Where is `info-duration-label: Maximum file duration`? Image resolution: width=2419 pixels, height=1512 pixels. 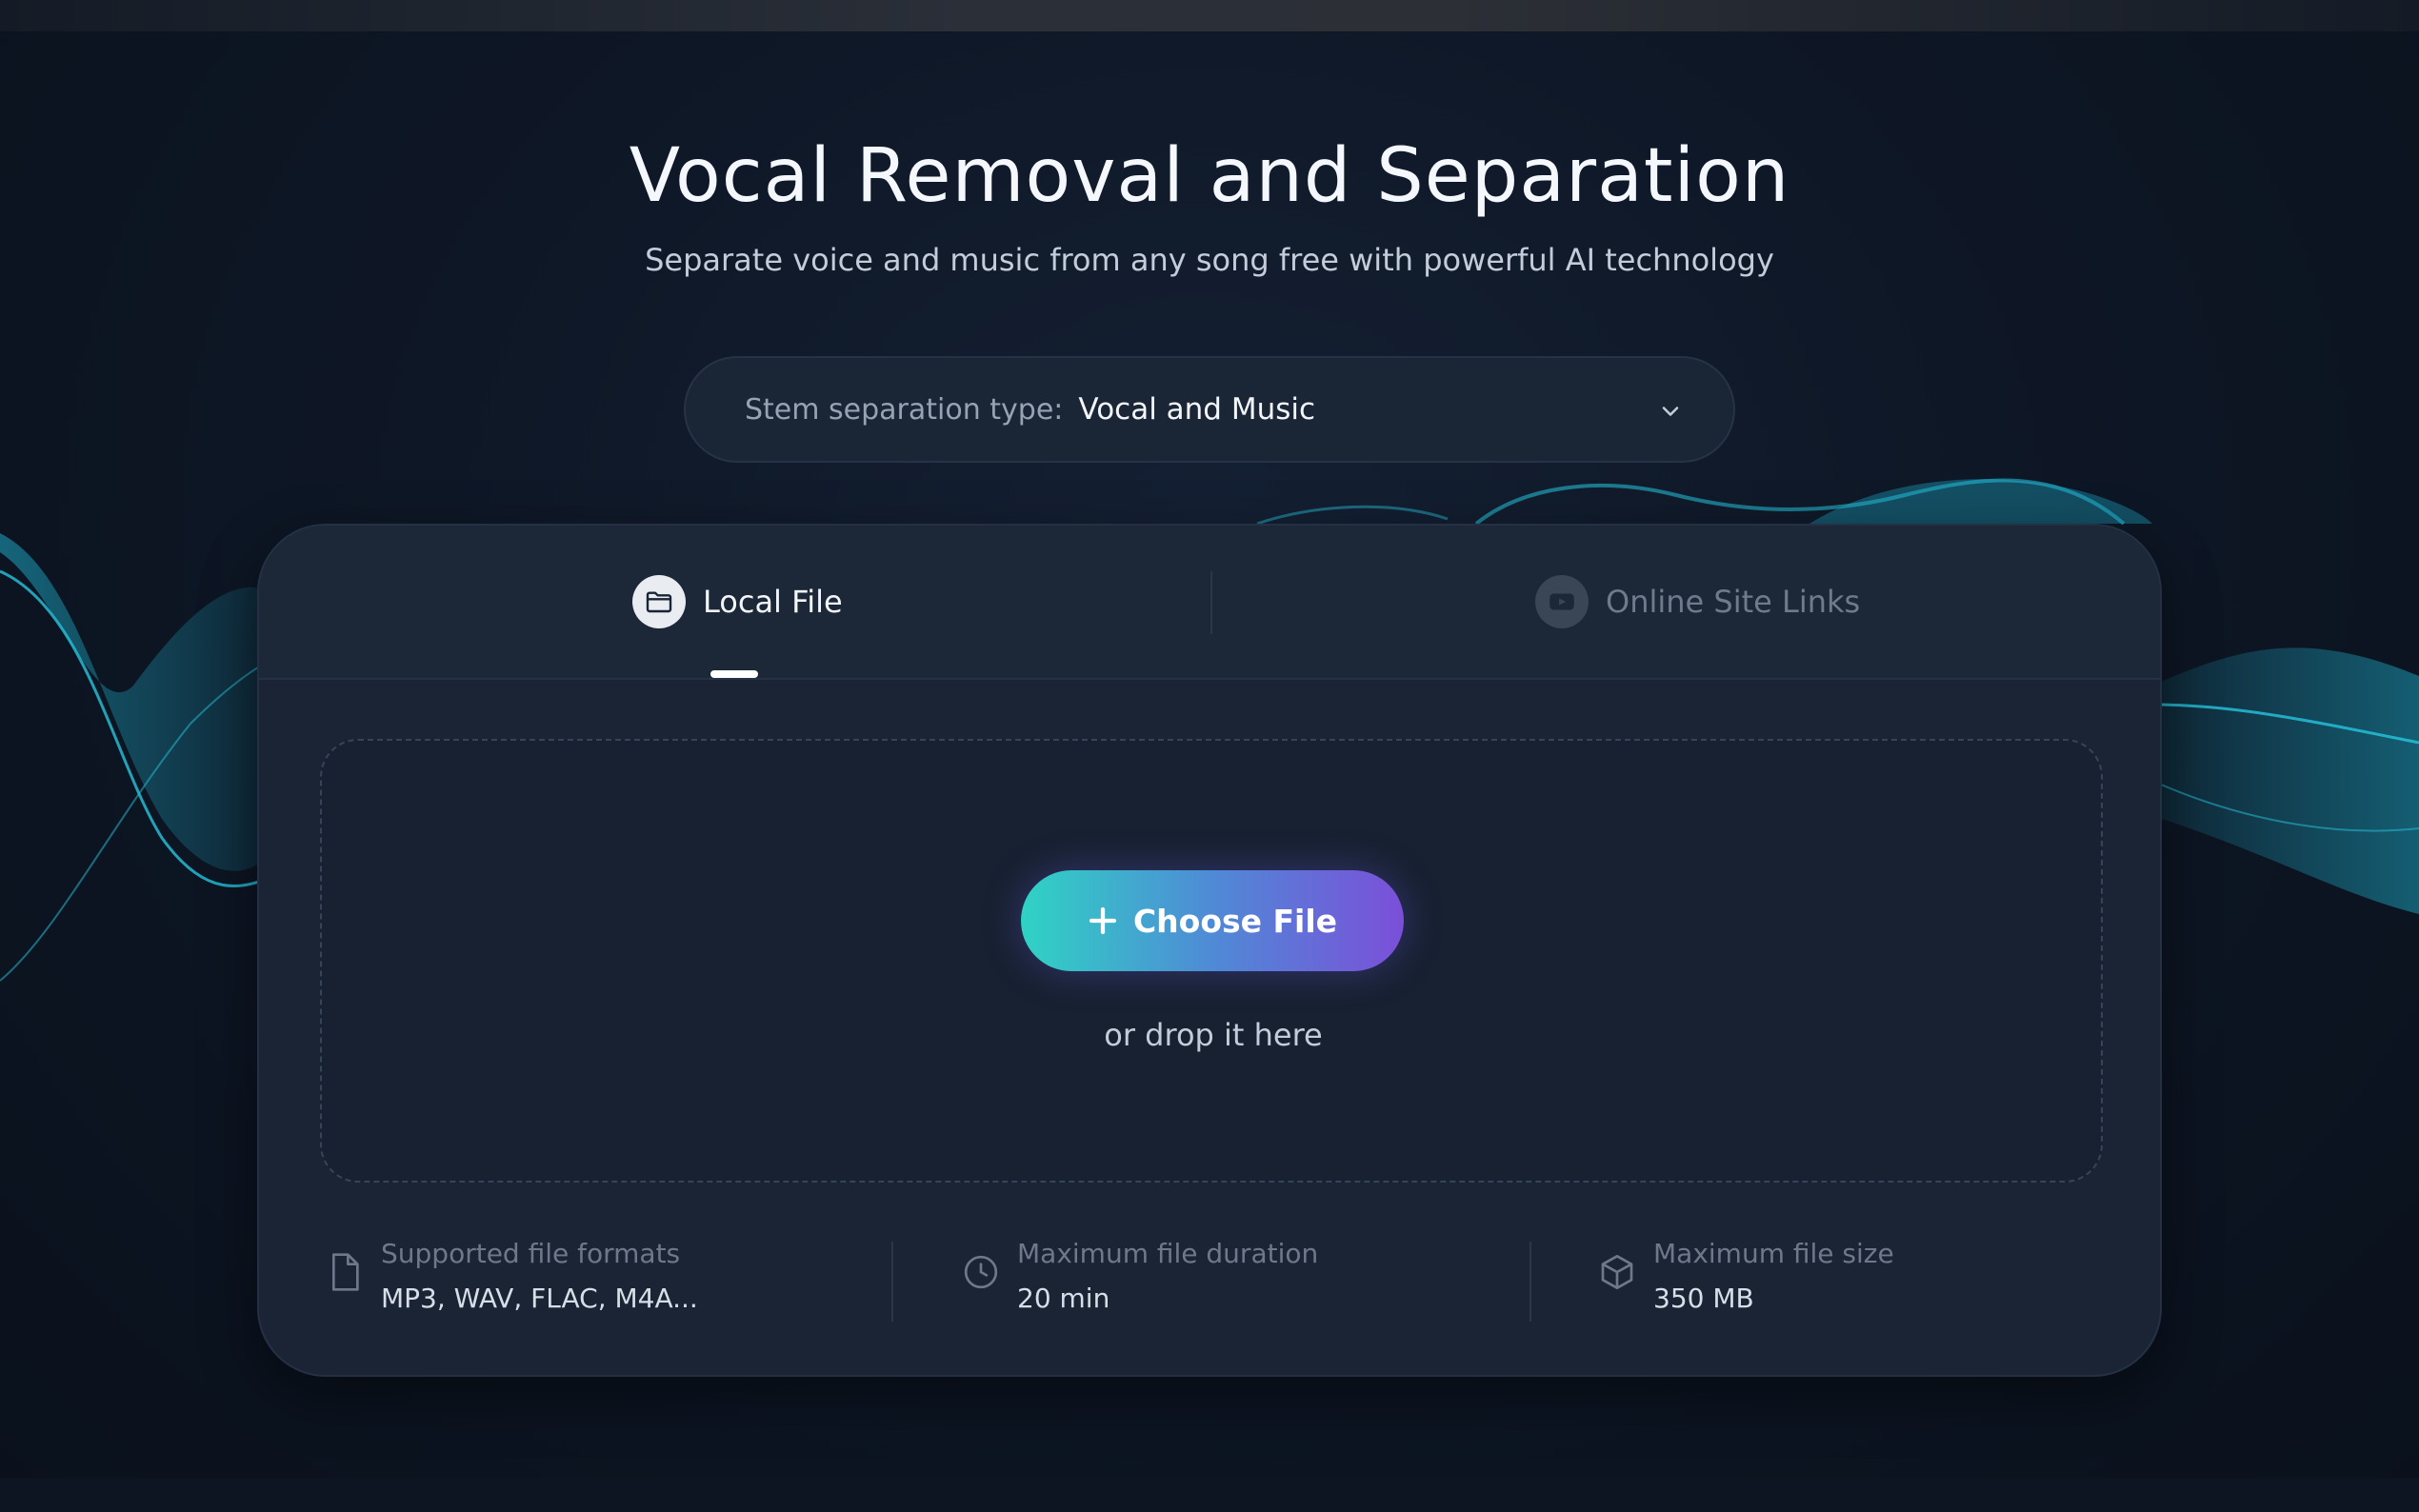
info-duration-label: Maximum file duration is located at coordinates (1168, 1253).